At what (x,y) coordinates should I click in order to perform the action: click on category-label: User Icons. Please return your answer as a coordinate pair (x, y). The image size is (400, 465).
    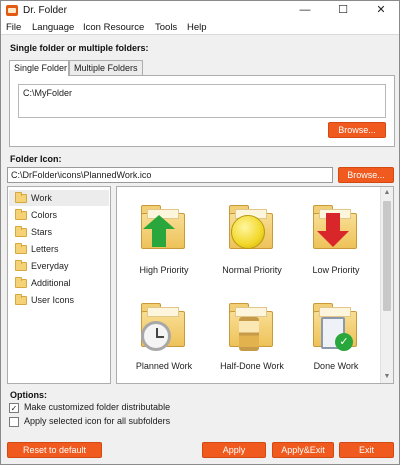
    Looking at the image, I should click on (53, 300).